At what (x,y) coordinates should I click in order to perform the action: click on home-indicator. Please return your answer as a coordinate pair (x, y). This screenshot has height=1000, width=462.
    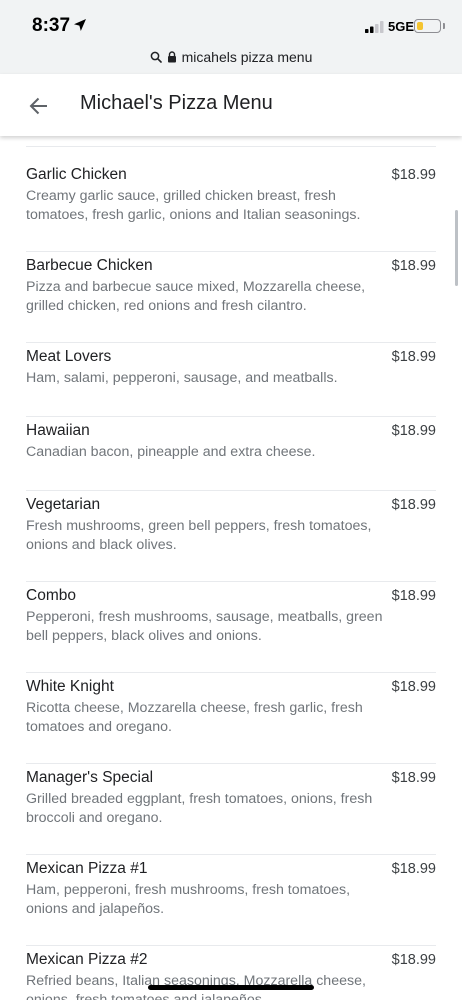
    Looking at the image, I should click on (231, 987).